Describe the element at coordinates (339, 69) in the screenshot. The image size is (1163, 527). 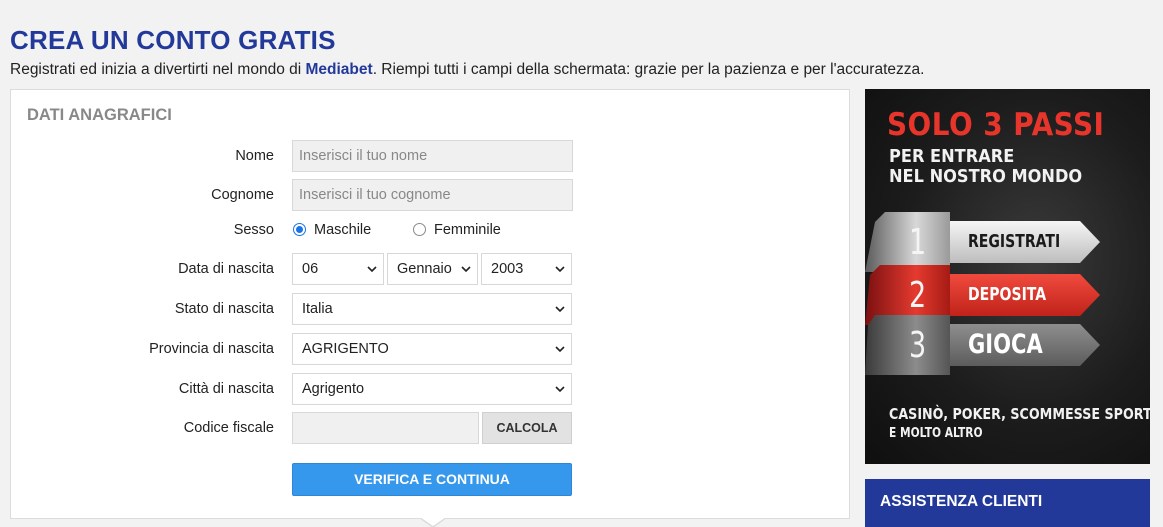
I see `brand-name: Mediabet` at that location.